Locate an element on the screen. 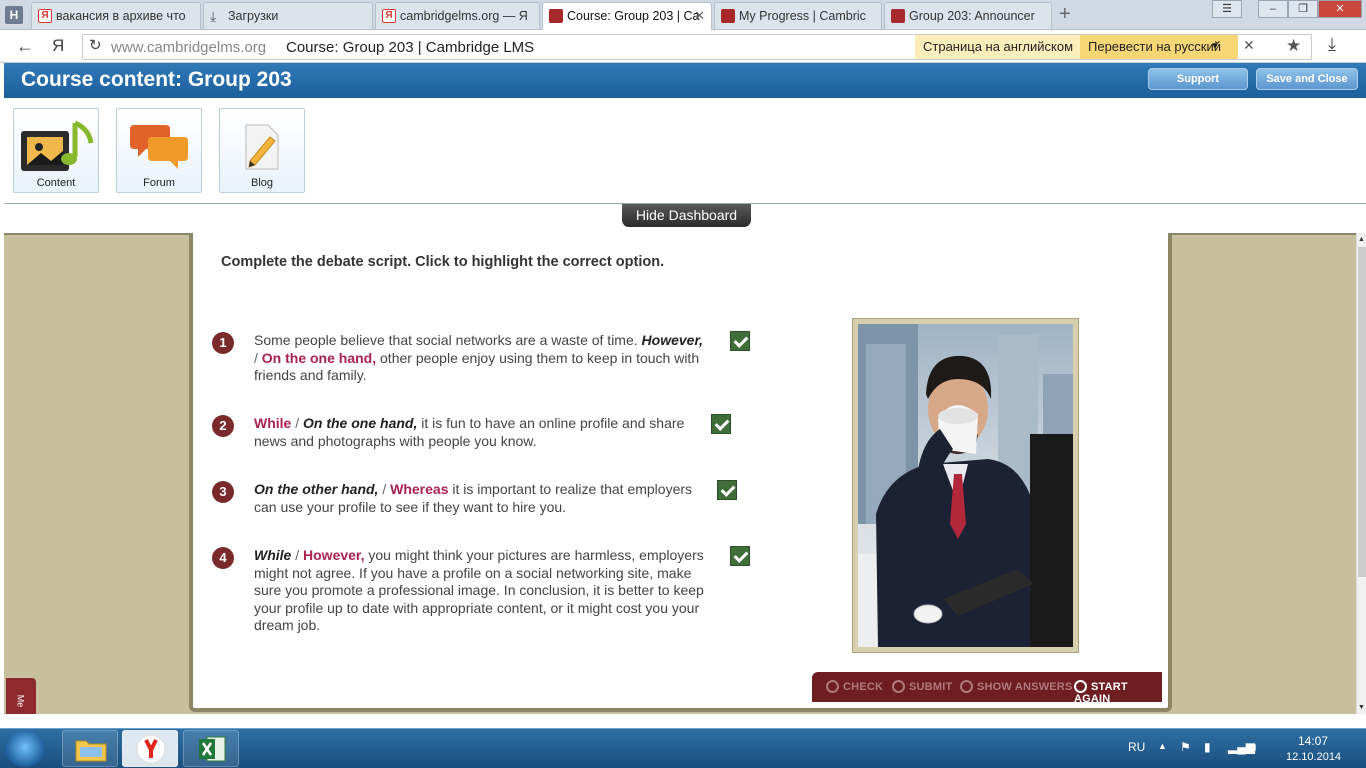 The image size is (1366, 768). tray-arrow-icon: ▲ is located at coordinates (1162, 746).